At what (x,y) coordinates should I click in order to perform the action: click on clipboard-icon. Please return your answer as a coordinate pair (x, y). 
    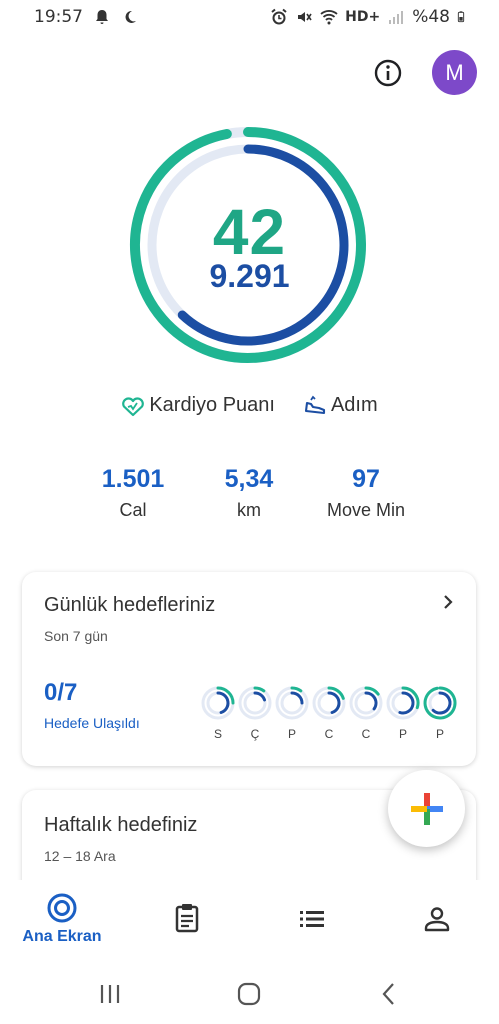
    Looking at the image, I should click on (187, 918).